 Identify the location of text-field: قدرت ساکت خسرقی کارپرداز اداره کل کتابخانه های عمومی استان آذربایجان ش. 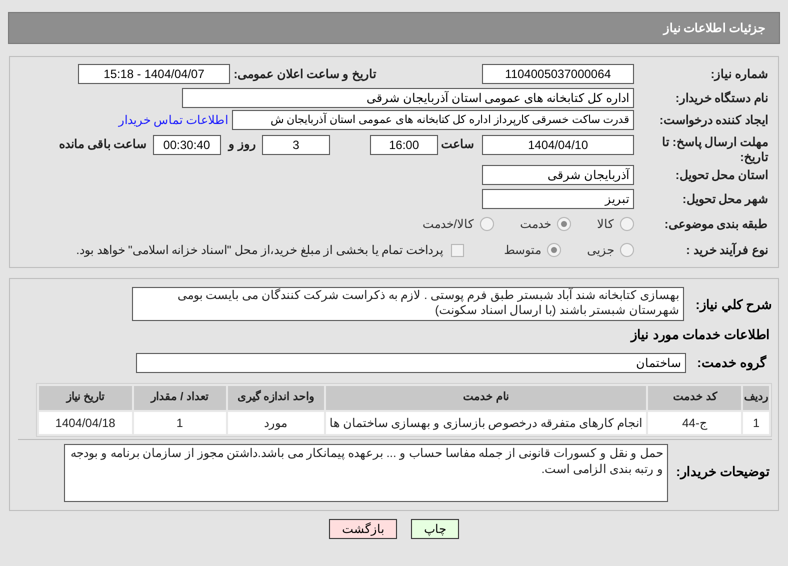
(433, 120).